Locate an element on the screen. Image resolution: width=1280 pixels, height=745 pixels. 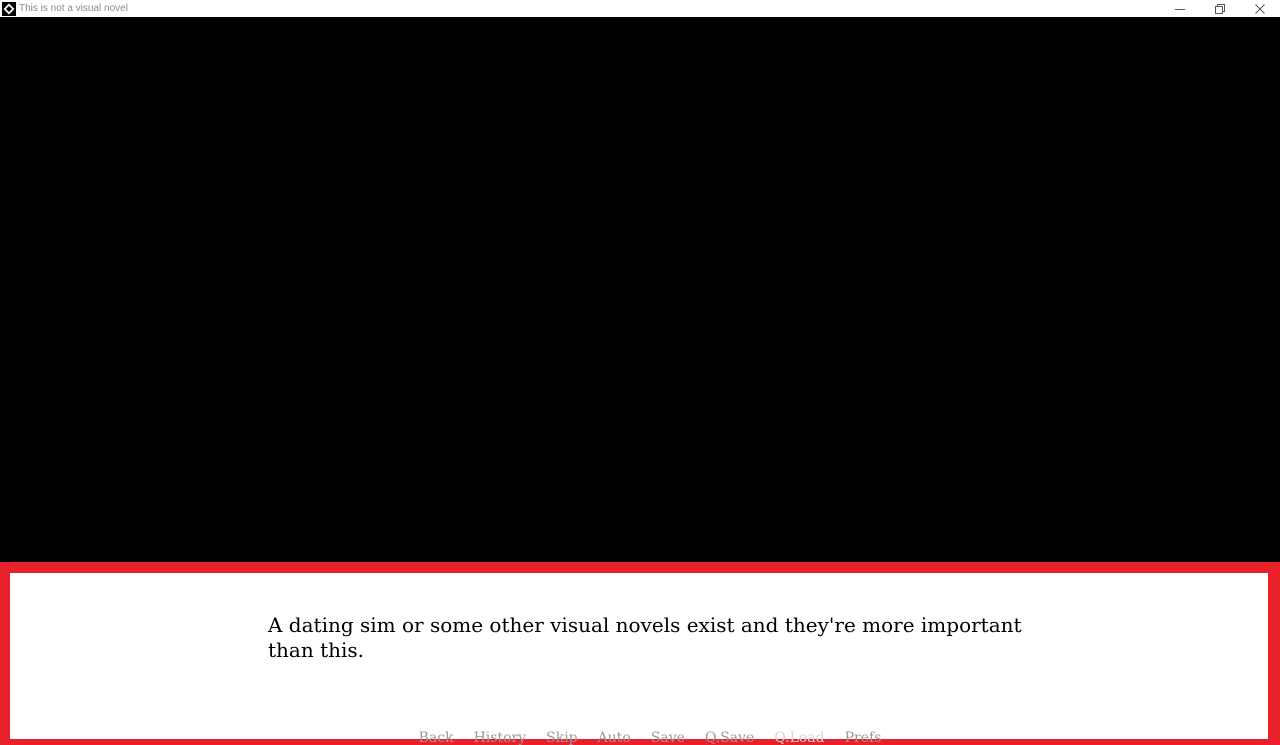
minimize-button is located at coordinates (1180, 8).